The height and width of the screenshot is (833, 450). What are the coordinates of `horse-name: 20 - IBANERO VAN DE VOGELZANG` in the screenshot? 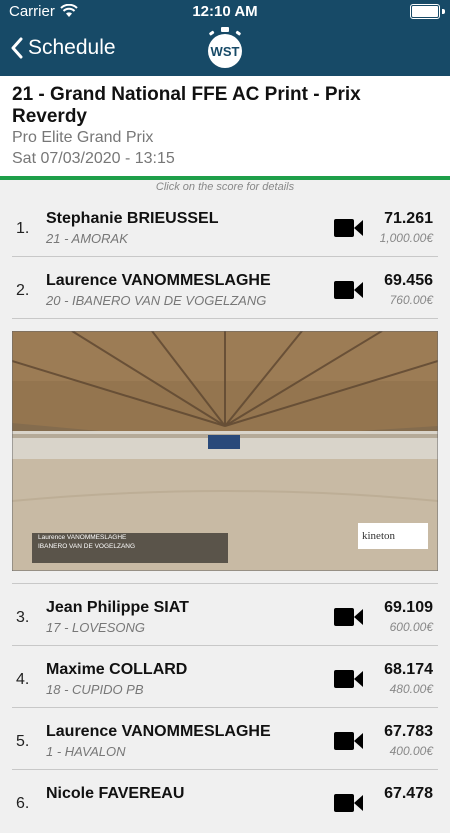 It's located at (156, 300).